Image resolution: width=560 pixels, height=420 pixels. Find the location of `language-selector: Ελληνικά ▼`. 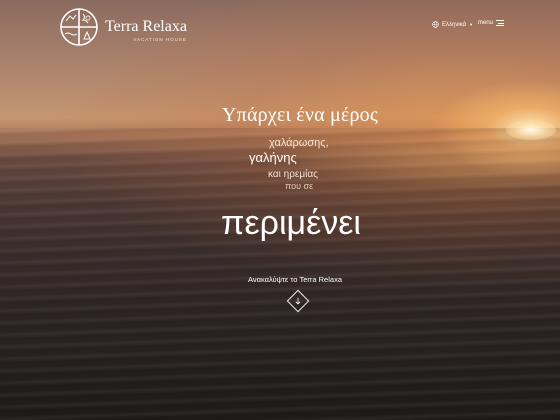

language-selector: Ελληνικά ▼ is located at coordinates (452, 24).